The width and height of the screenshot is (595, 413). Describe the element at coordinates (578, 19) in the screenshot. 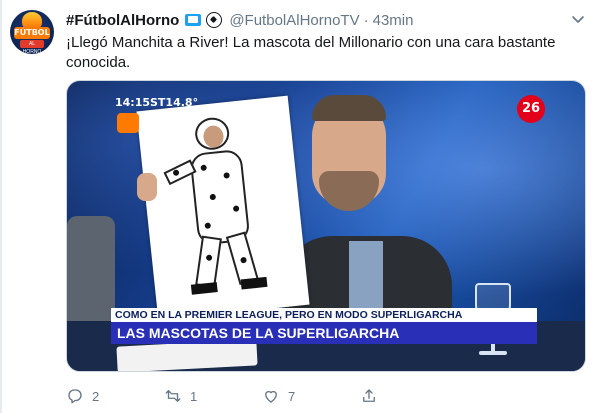

I see `chevron-down-icon` at that location.